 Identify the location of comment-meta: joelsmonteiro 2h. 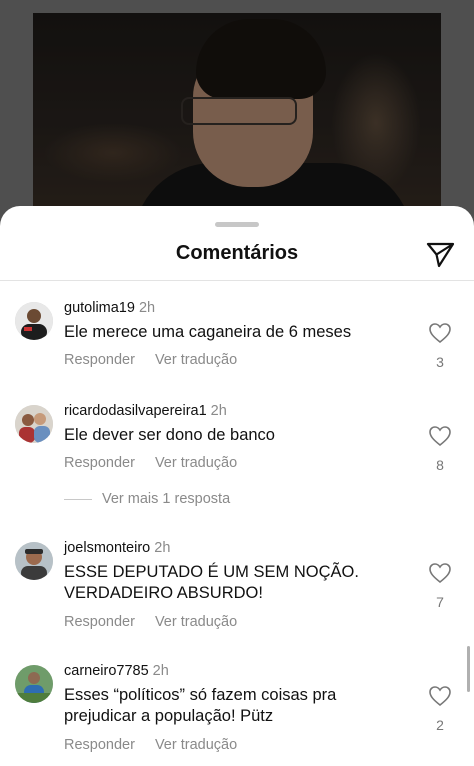
(117, 548).